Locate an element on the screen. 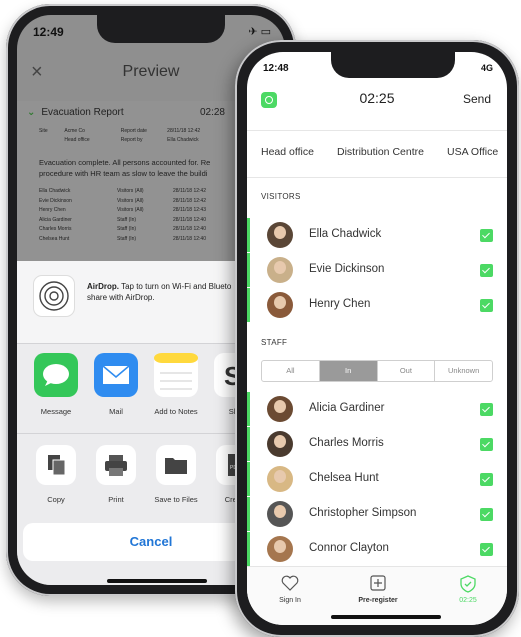 Image resolution: width=521 pixels, height=637 pixels. entry-time: 28/11/18 12:43 is located at coordinates (189, 210).